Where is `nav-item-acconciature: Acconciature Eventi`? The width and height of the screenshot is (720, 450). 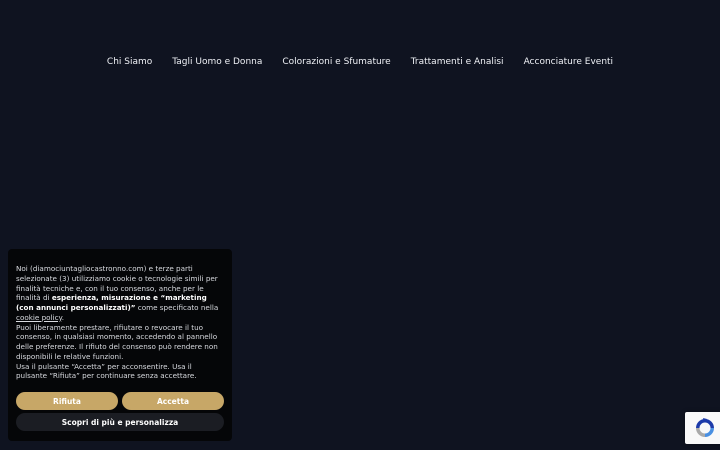
nav-item-acconciature: Acconciature Eventi is located at coordinates (569, 62).